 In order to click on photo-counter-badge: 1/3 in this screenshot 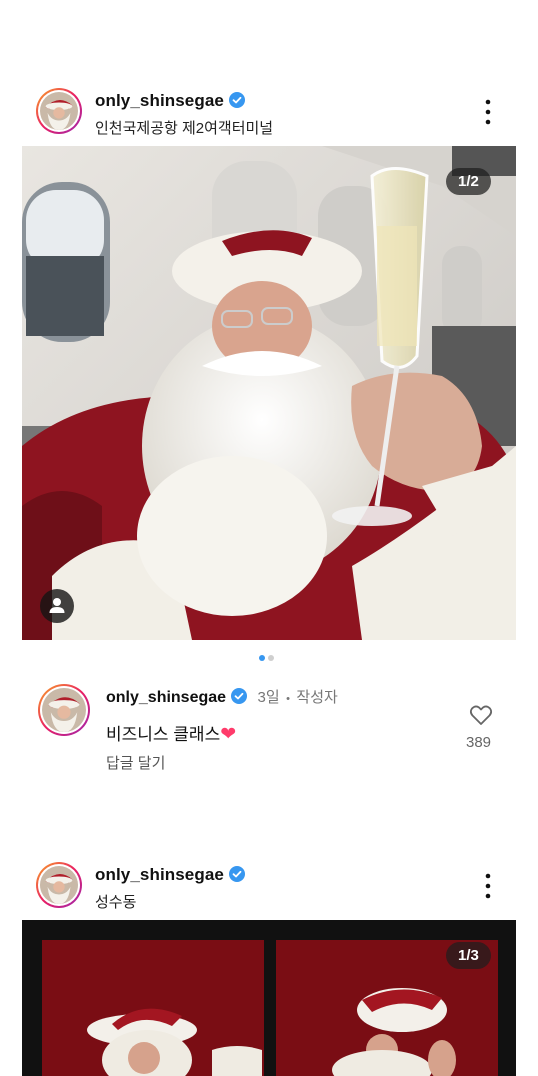, I will do `click(468, 955)`.